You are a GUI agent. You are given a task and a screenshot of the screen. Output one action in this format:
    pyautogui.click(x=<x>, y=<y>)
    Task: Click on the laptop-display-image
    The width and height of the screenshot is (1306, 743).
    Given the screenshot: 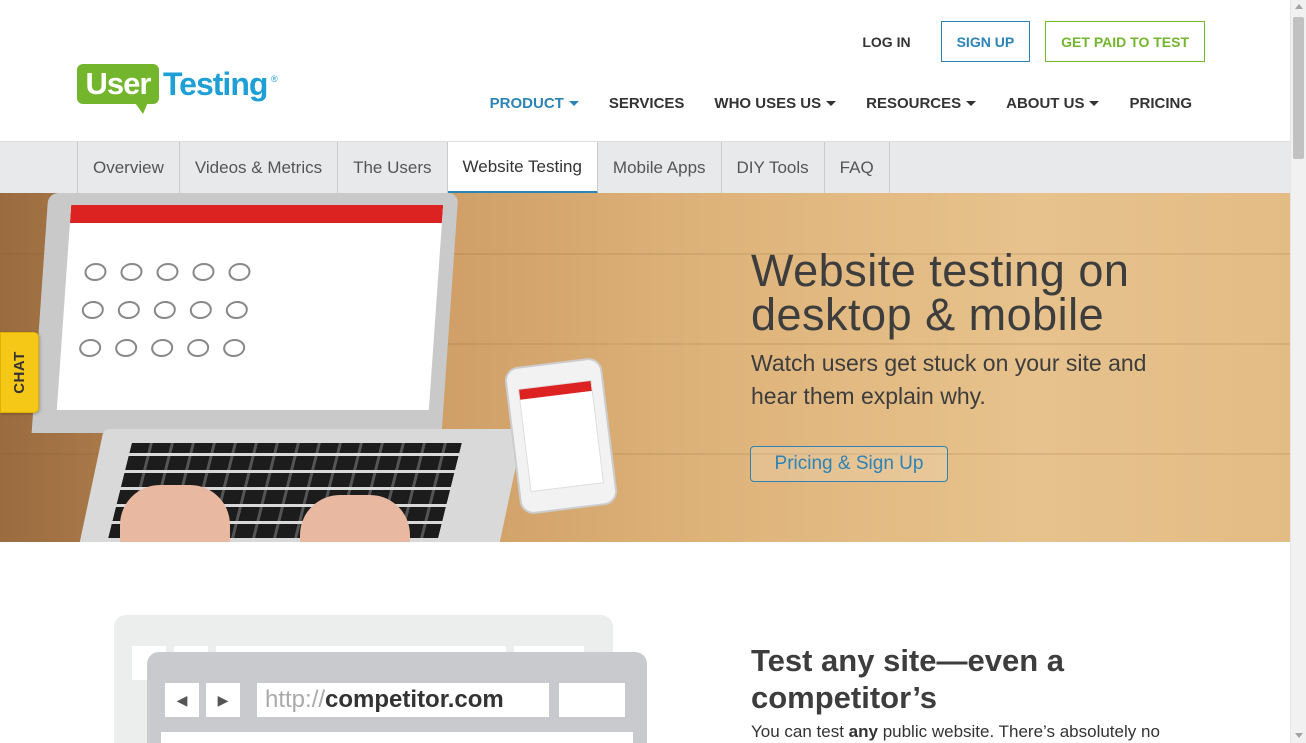 What is the action you would take?
    pyautogui.click(x=250, y=307)
    